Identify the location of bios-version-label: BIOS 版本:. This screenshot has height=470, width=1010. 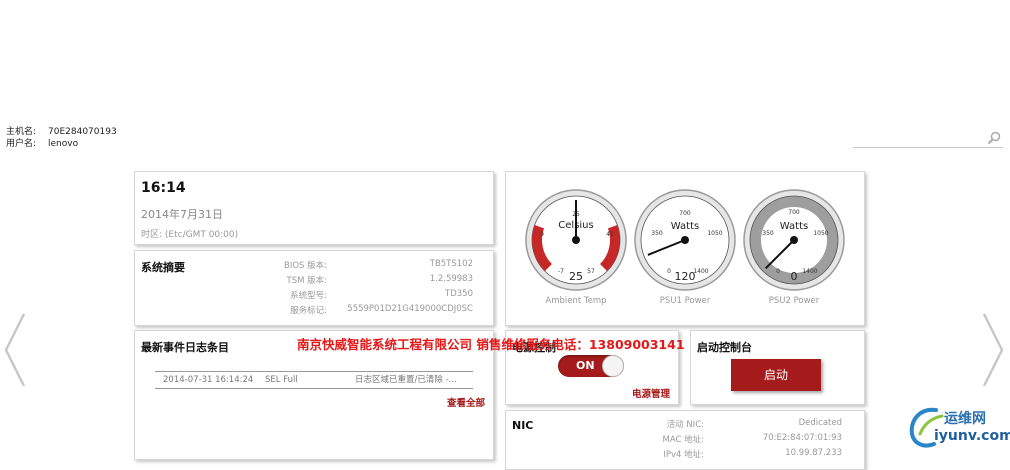
(305, 266).